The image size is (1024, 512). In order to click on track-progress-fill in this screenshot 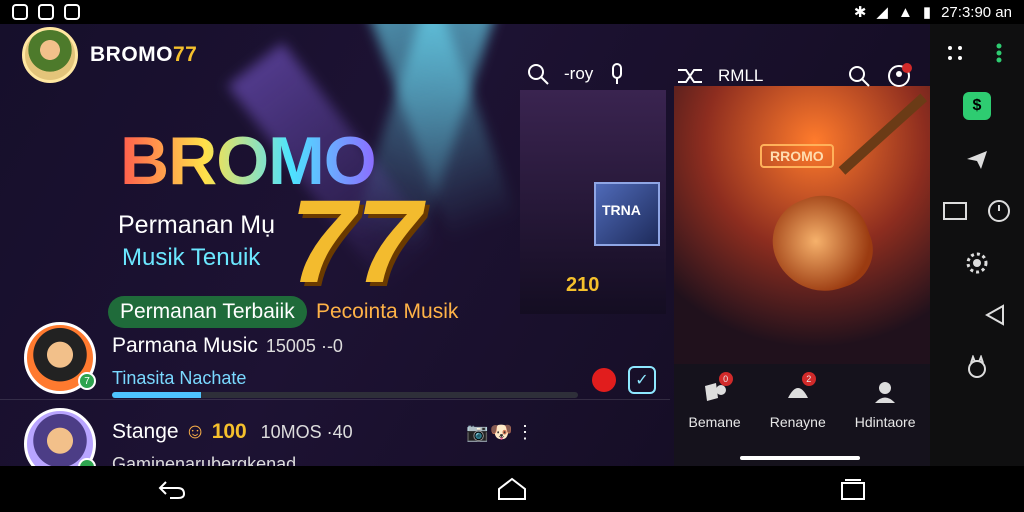, I will do `click(156, 395)`.